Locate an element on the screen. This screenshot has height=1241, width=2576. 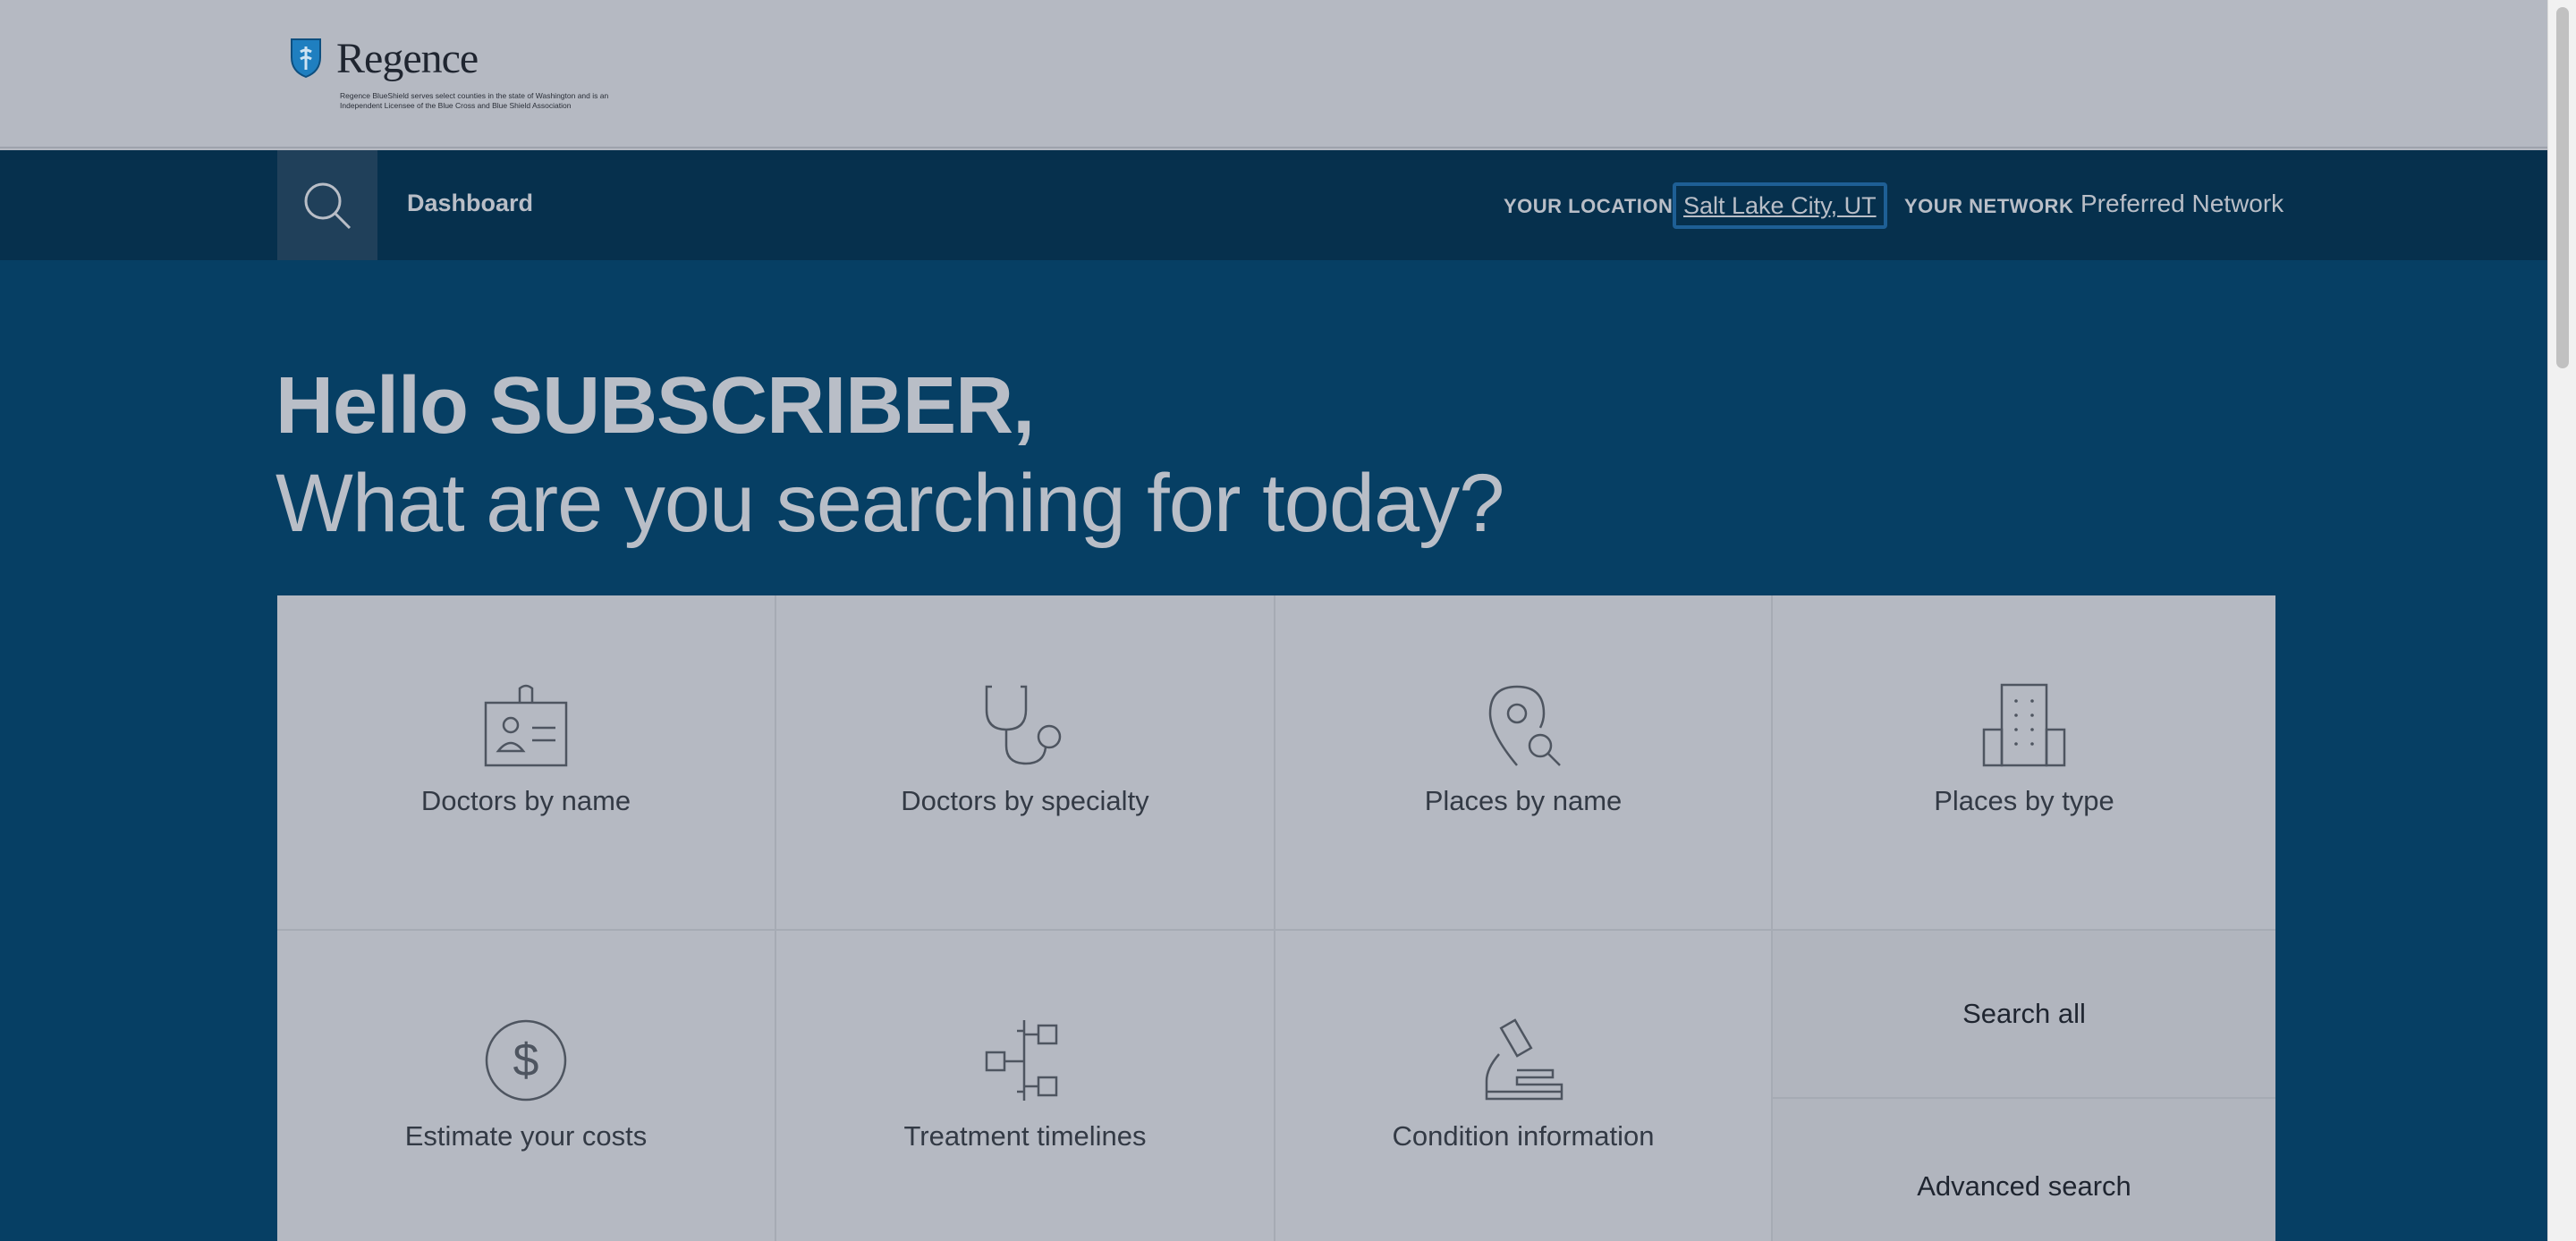
tile-treatment-timelines: Treatment timelines is located at coordinates (1025, 1086).